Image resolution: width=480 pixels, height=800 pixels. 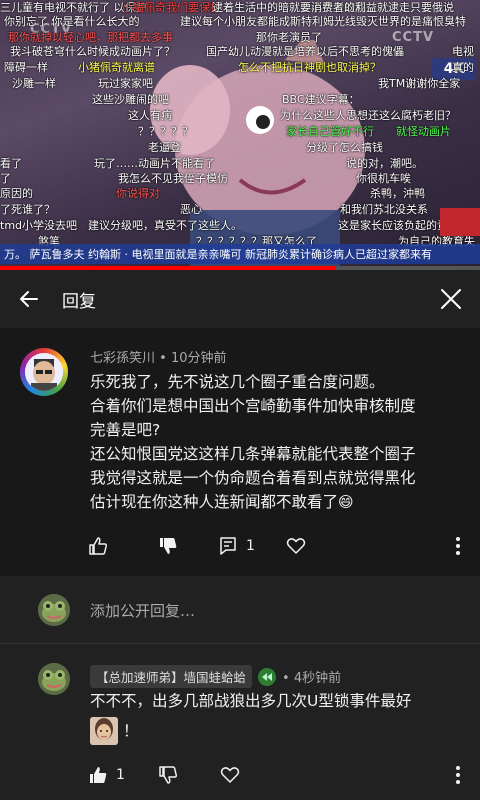 I want to click on close-icon, so click(x=451, y=299).